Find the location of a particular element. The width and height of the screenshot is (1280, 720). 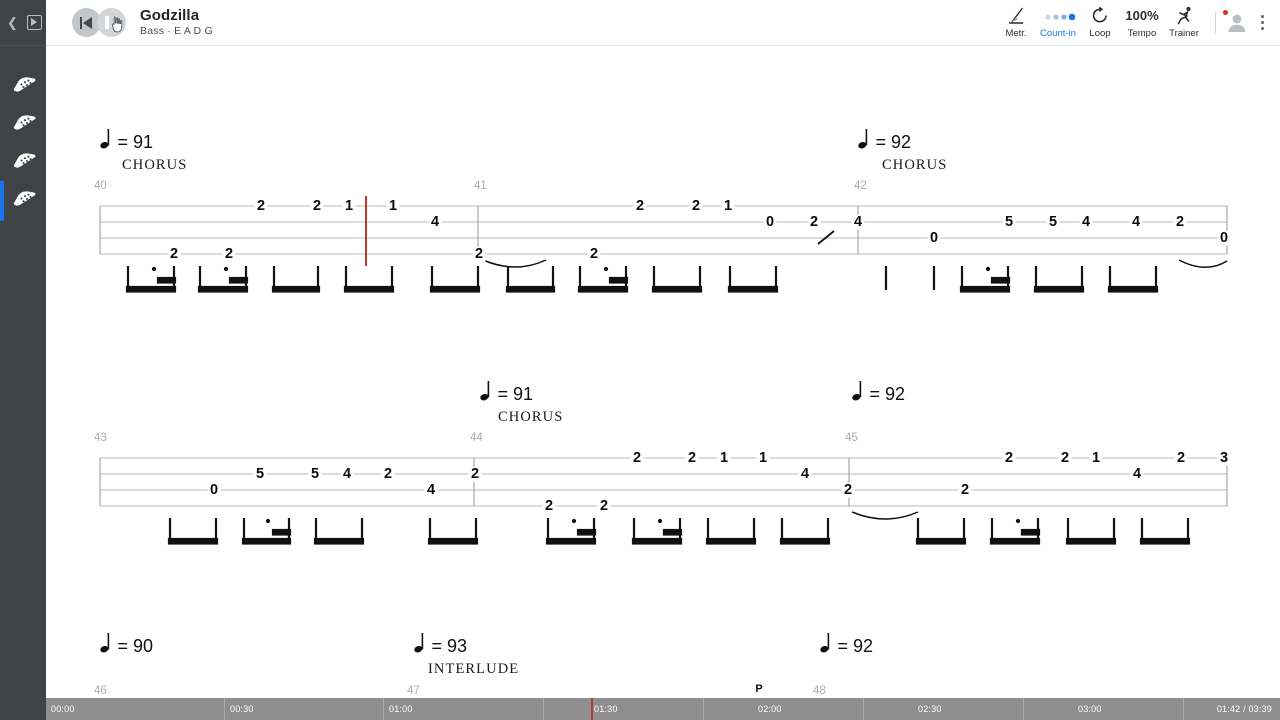

avatar-icon is located at coordinates (1237, 23).